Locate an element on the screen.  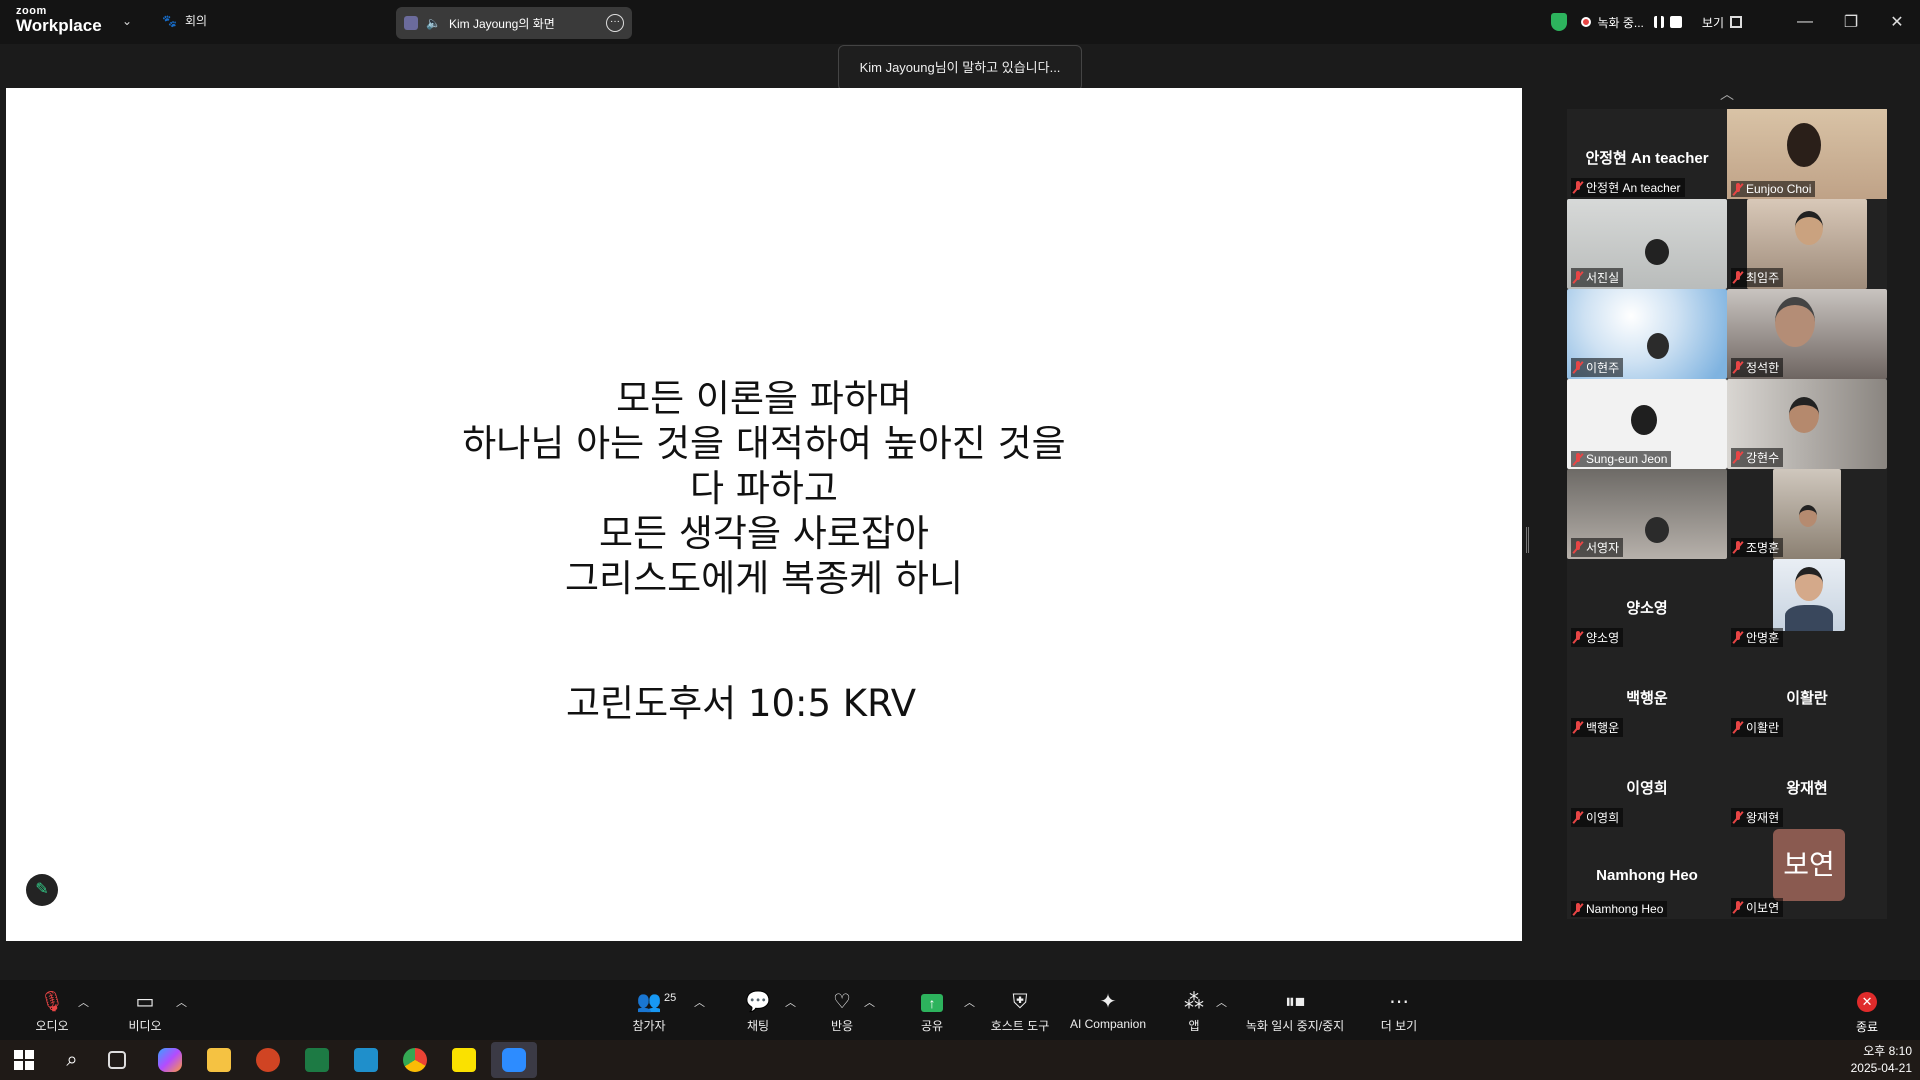
more-label: 더 보기 is located at coordinates (1399, 1026).